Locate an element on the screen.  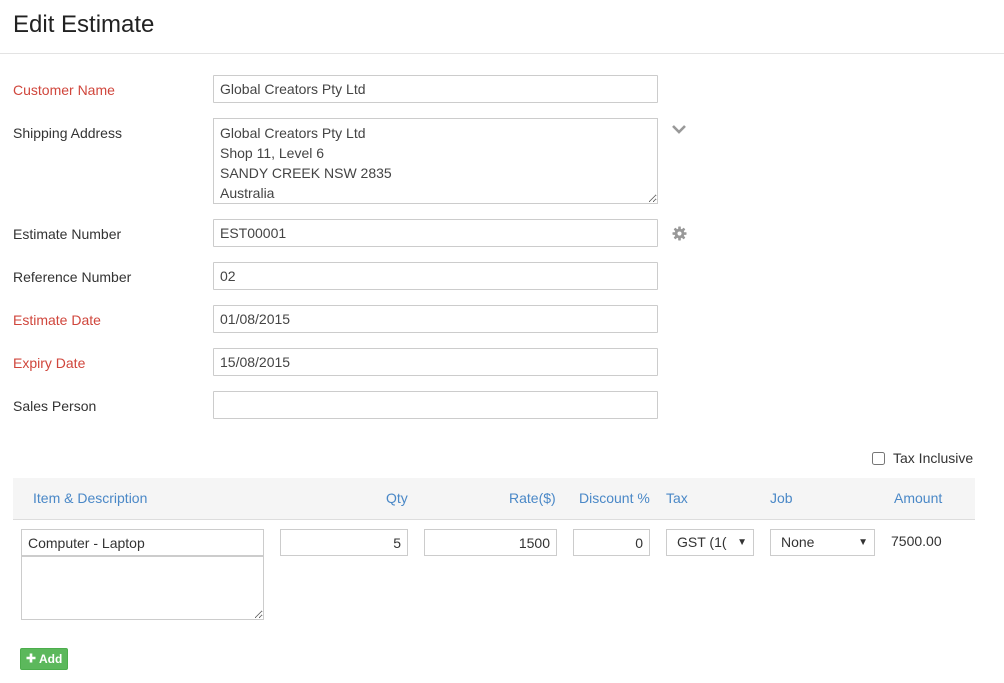
column-header-rate: Rate($) is located at coordinates (532, 498).